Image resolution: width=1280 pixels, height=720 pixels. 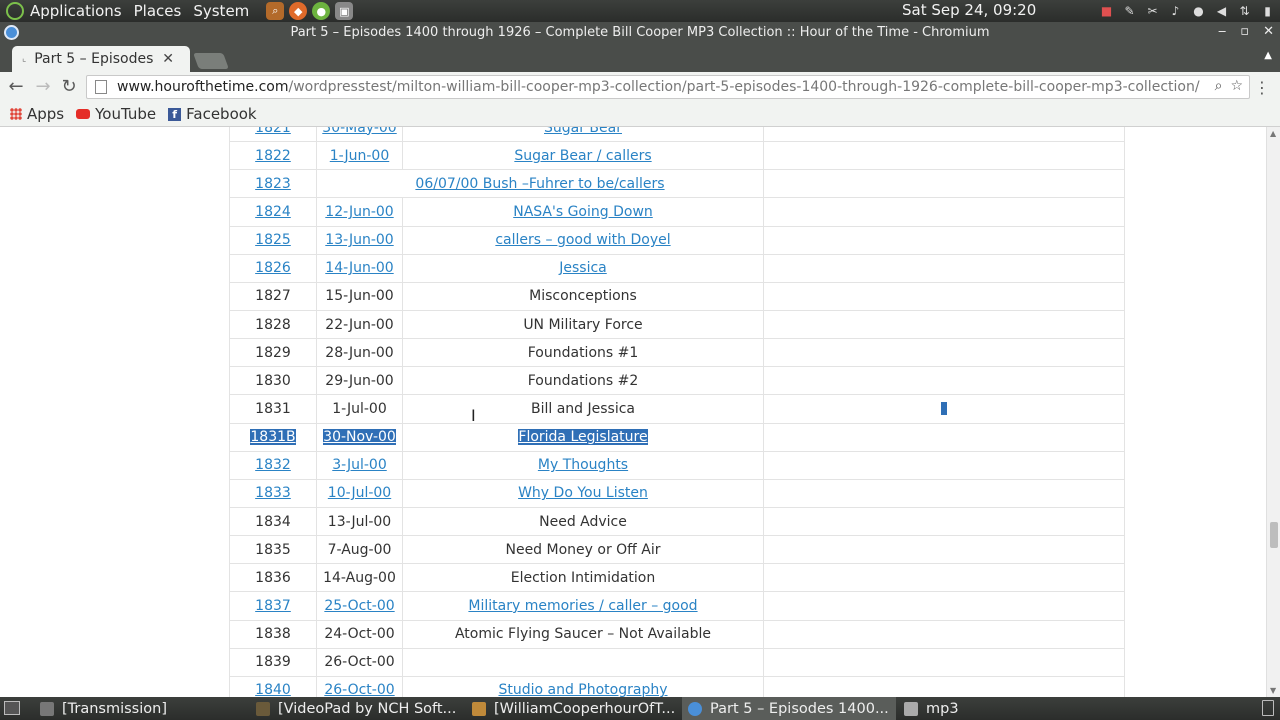 What do you see at coordinates (273, 131) in the screenshot?
I see `episode-number: 1821` at bounding box center [273, 131].